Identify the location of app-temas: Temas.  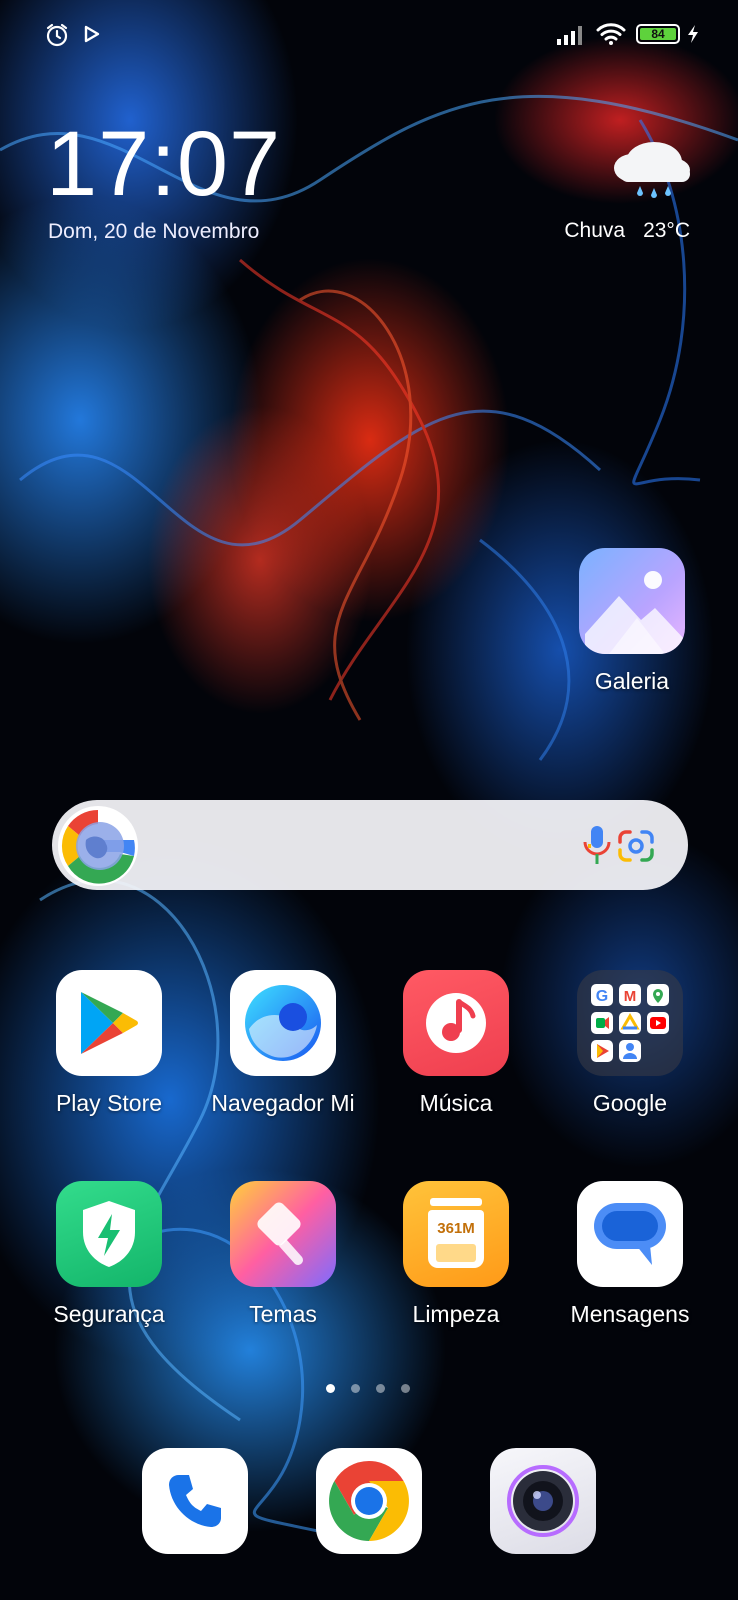
(283, 1254).